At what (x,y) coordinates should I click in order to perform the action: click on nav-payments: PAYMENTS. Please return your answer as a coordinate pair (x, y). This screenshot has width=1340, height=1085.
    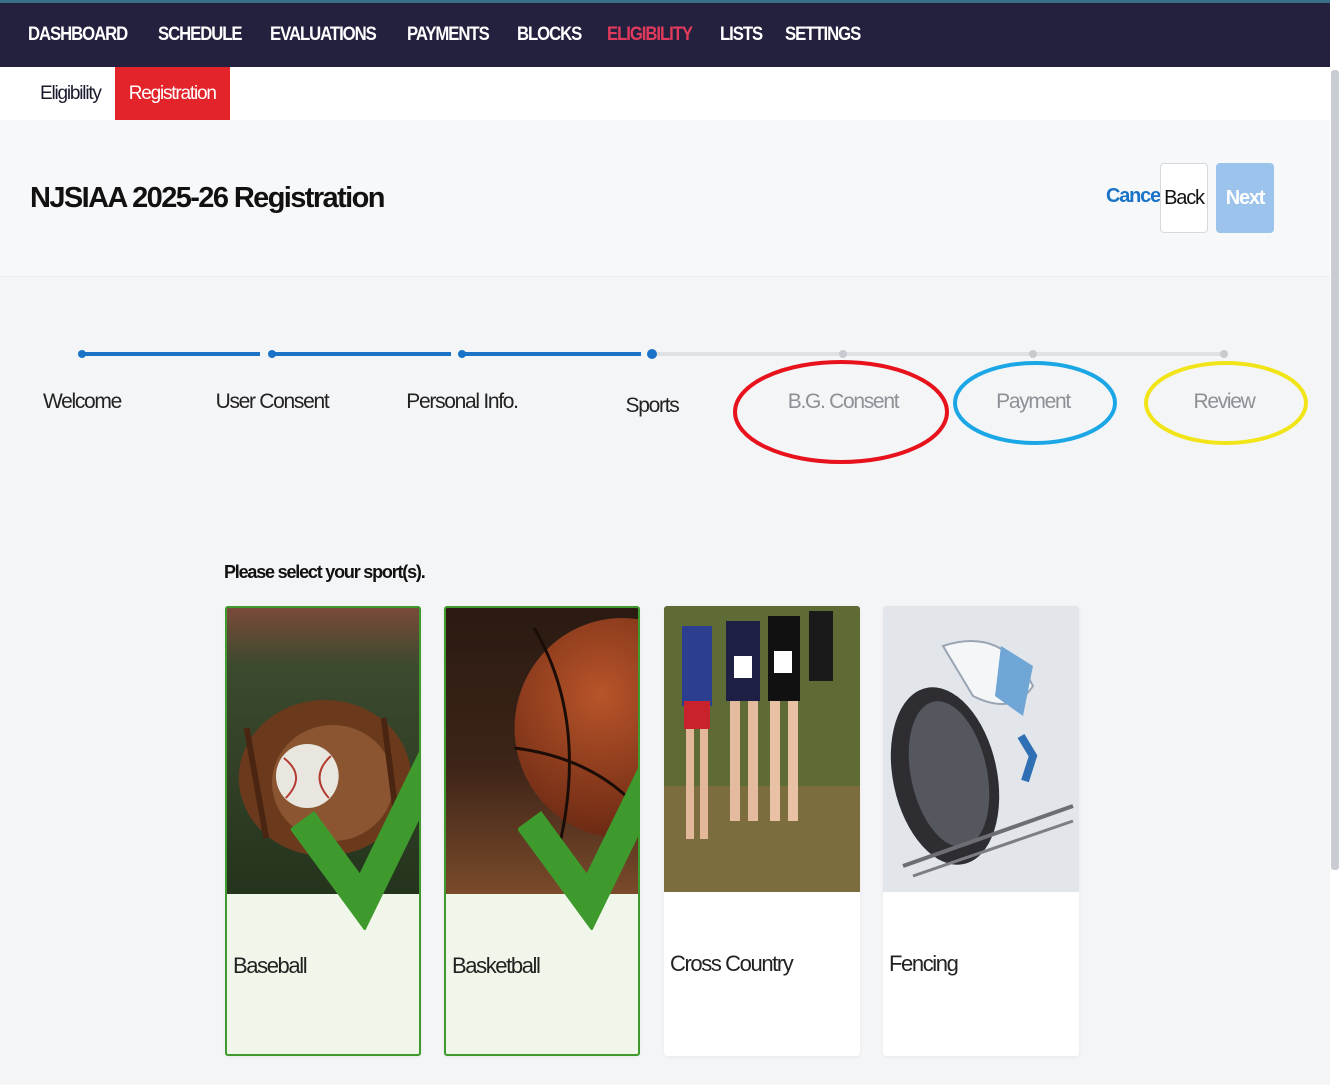
    Looking at the image, I should click on (448, 35).